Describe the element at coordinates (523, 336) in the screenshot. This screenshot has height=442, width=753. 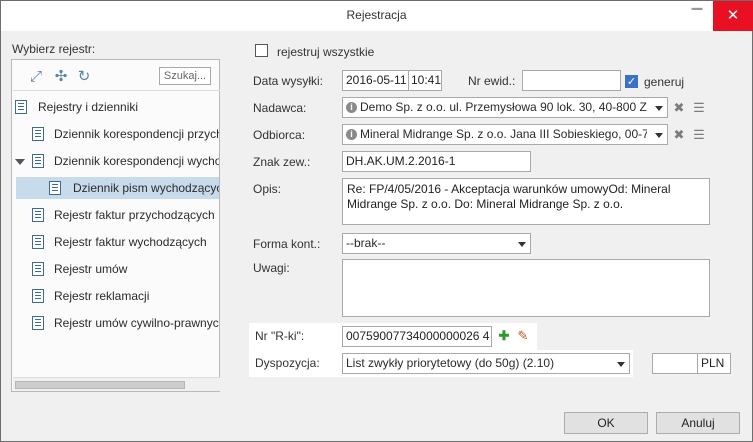
I see `edit-rki-icon: ✎` at that location.